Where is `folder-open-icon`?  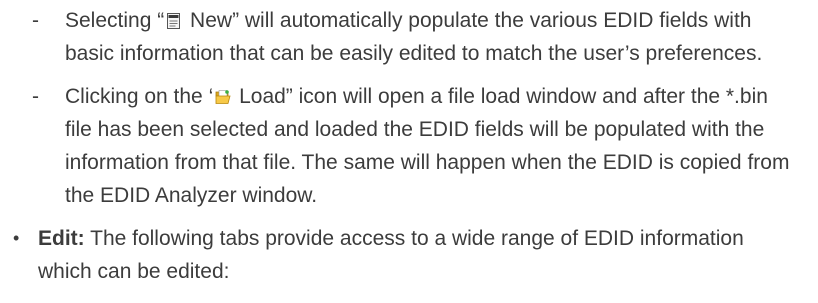
folder-open-icon is located at coordinates (223, 93).